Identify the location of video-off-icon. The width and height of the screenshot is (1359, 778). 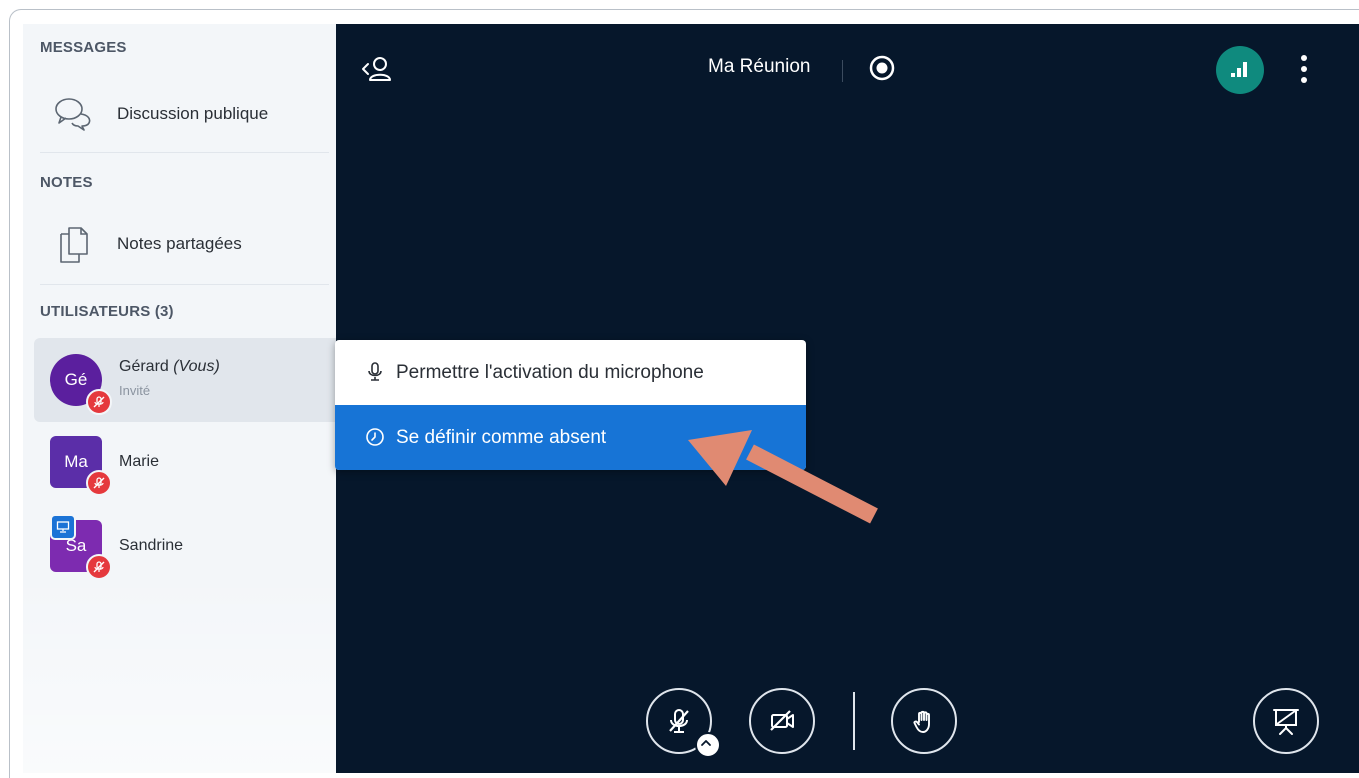
(782, 720).